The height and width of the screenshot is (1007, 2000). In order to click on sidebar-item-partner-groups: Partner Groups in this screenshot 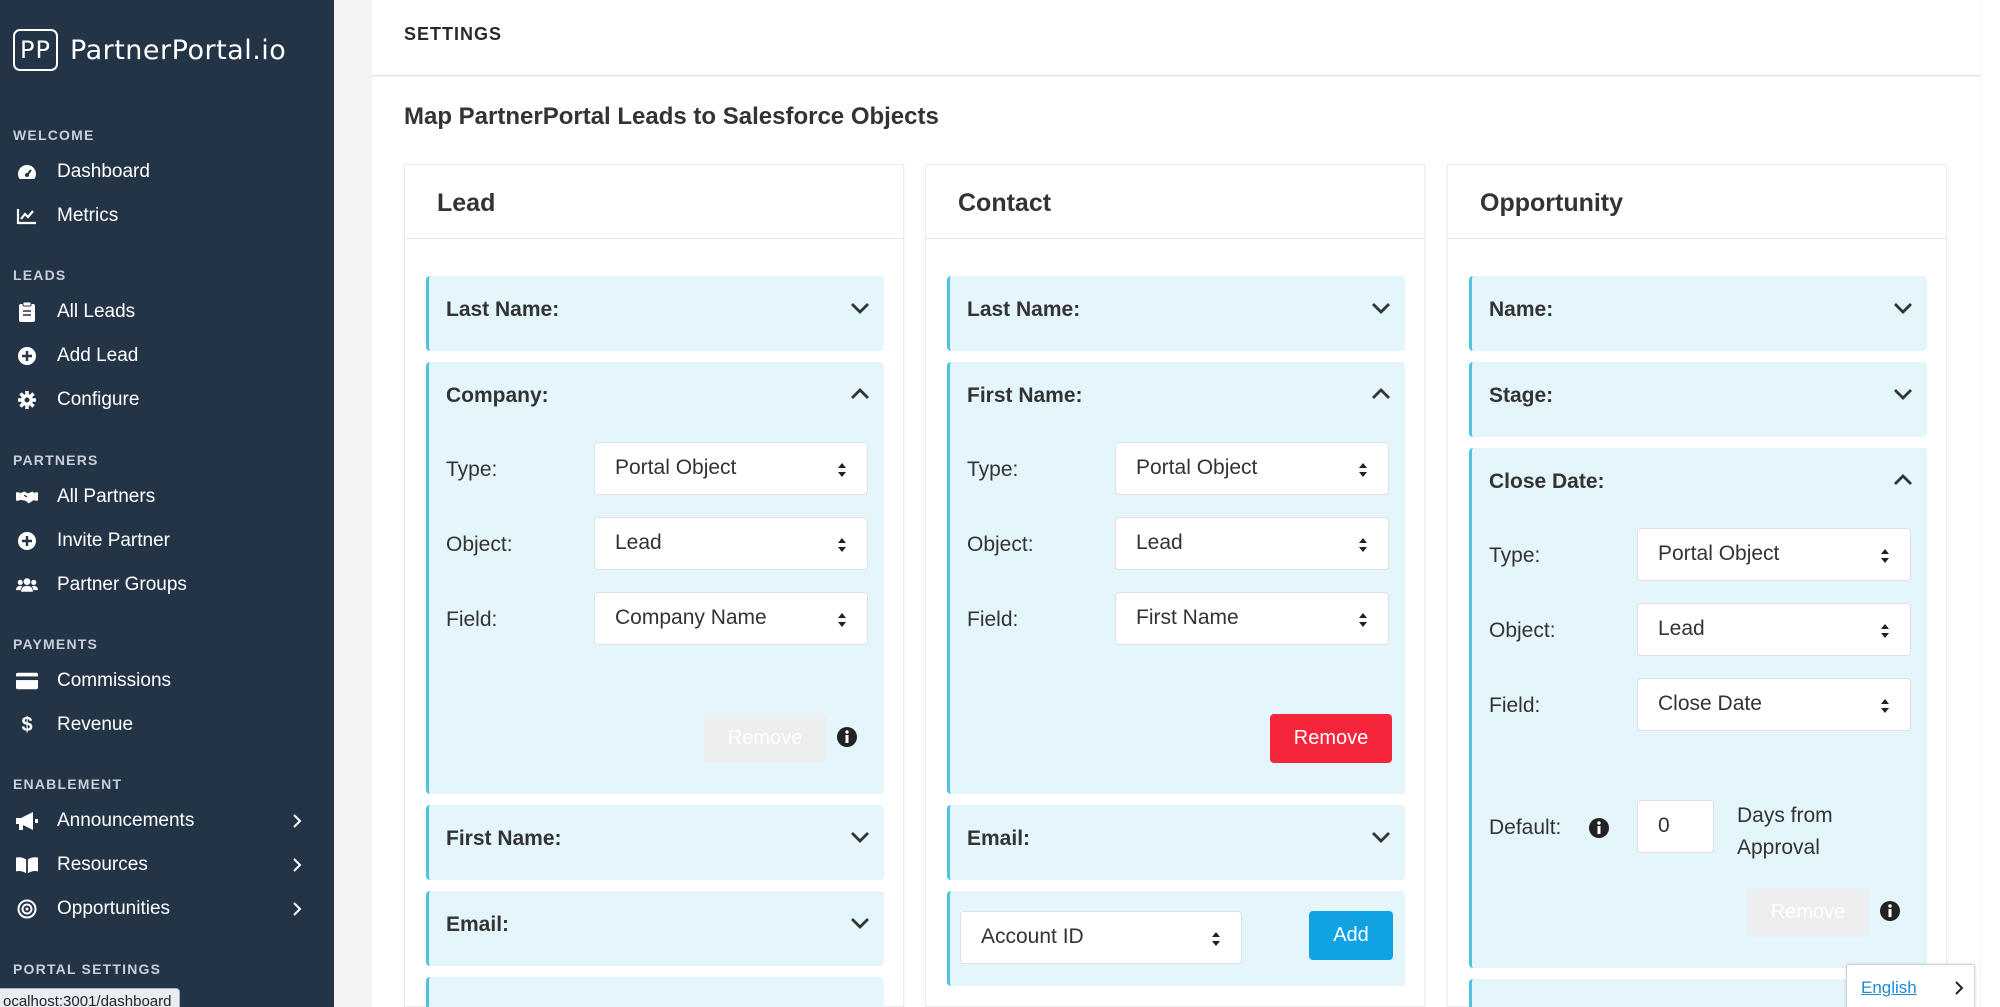, I will do `click(167, 585)`.